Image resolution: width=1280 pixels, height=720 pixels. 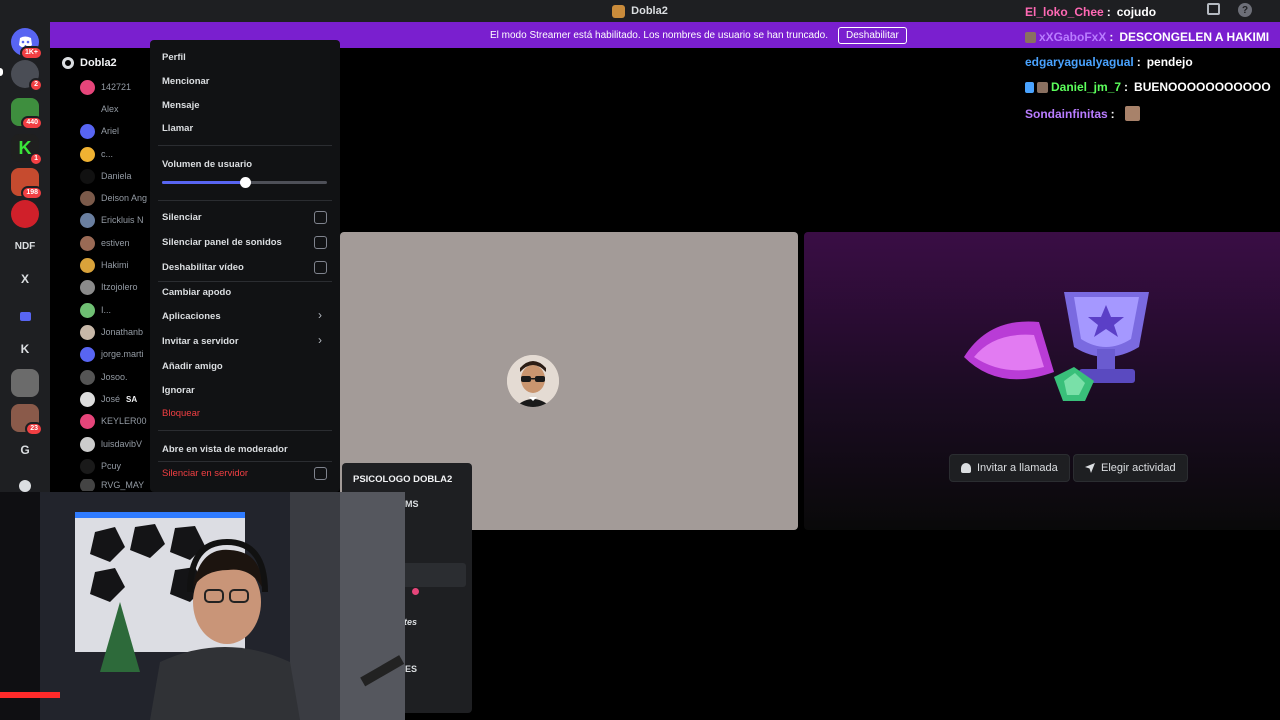 What do you see at coordinates (174, 57) in the screenshot?
I see `menu-item-profile: Perfil` at bounding box center [174, 57].